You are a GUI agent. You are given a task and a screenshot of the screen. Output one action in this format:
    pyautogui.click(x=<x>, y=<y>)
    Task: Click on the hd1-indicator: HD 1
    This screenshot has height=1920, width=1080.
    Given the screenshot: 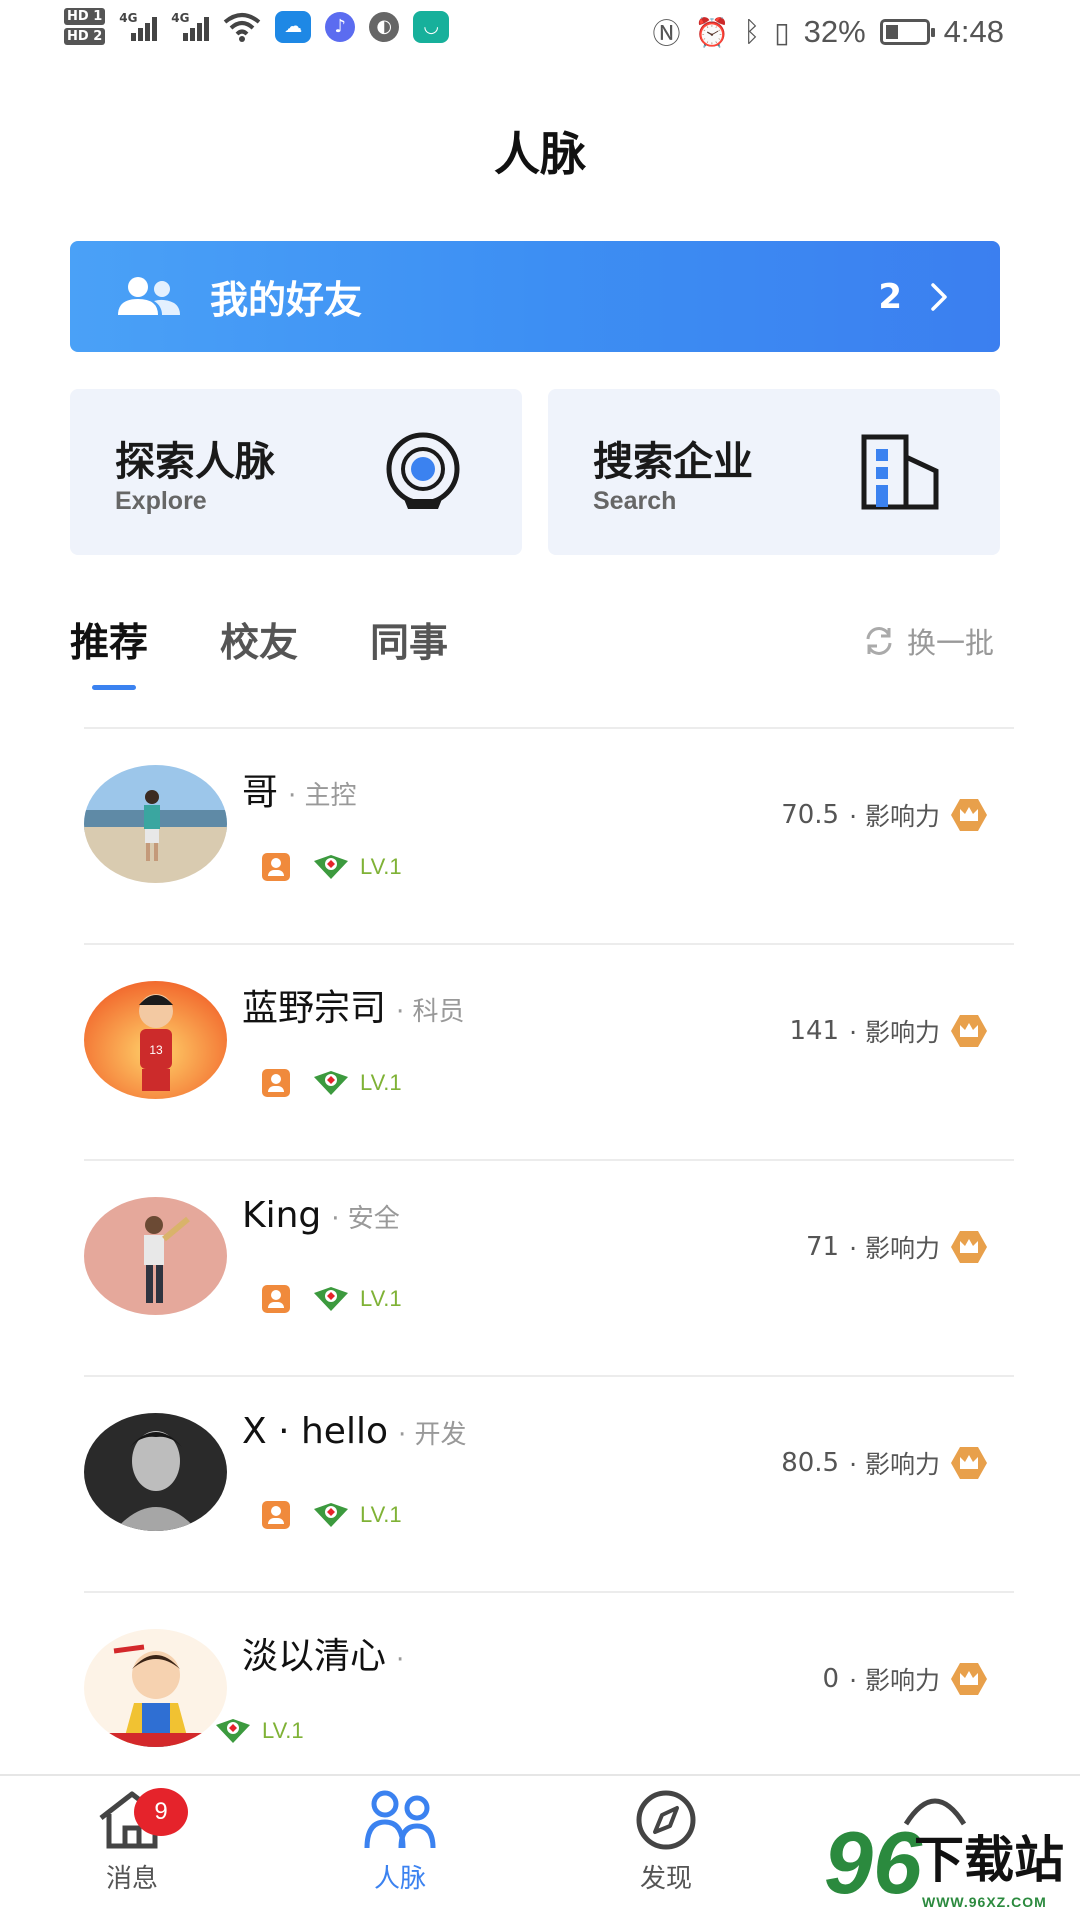 What is the action you would take?
    pyautogui.click(x=85, y=16)
    